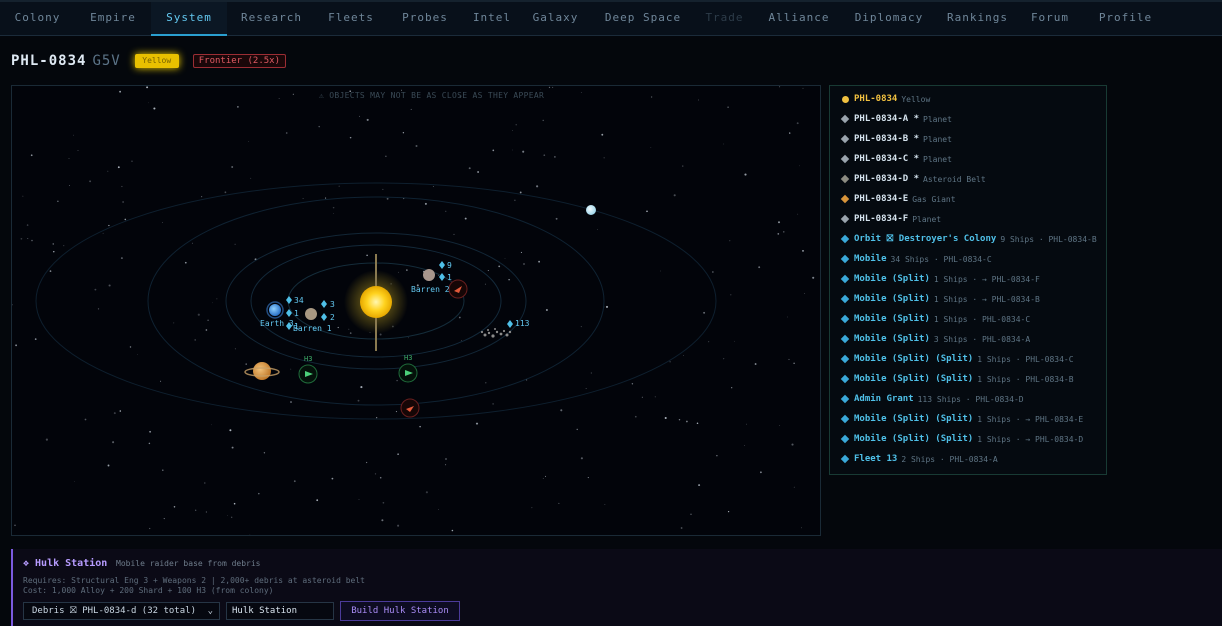 The height and width of the screenshot is (626, 1222). Describe the element at coordinates (156, 61) in the screenshot. I see `star-type-badge: Yellow` at that location.